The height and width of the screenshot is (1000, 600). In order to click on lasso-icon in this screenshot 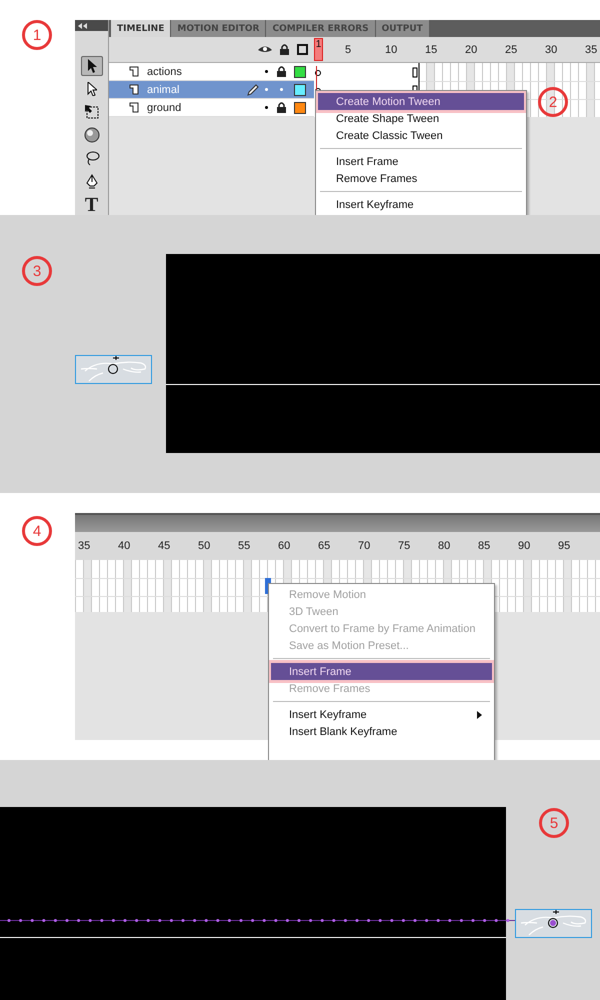, I will do `click(92, 158)`.